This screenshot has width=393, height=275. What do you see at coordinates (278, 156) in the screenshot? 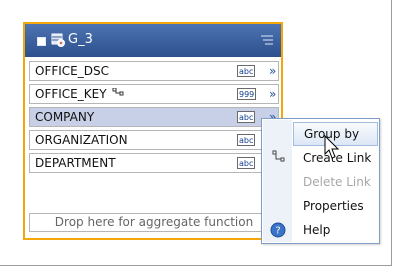
I see `link-icon` at bounding box center [278, 156].